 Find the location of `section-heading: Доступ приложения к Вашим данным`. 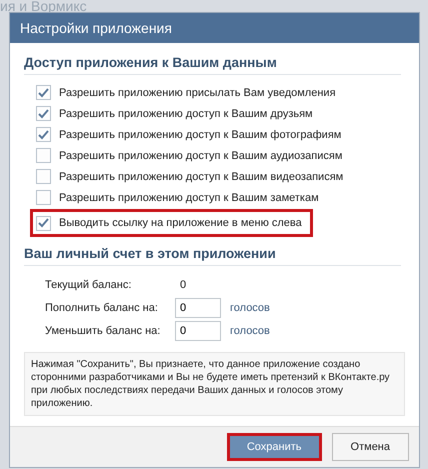

section-heading: Доступ приложения к Вашим данным is located at coordinates (212, 63).